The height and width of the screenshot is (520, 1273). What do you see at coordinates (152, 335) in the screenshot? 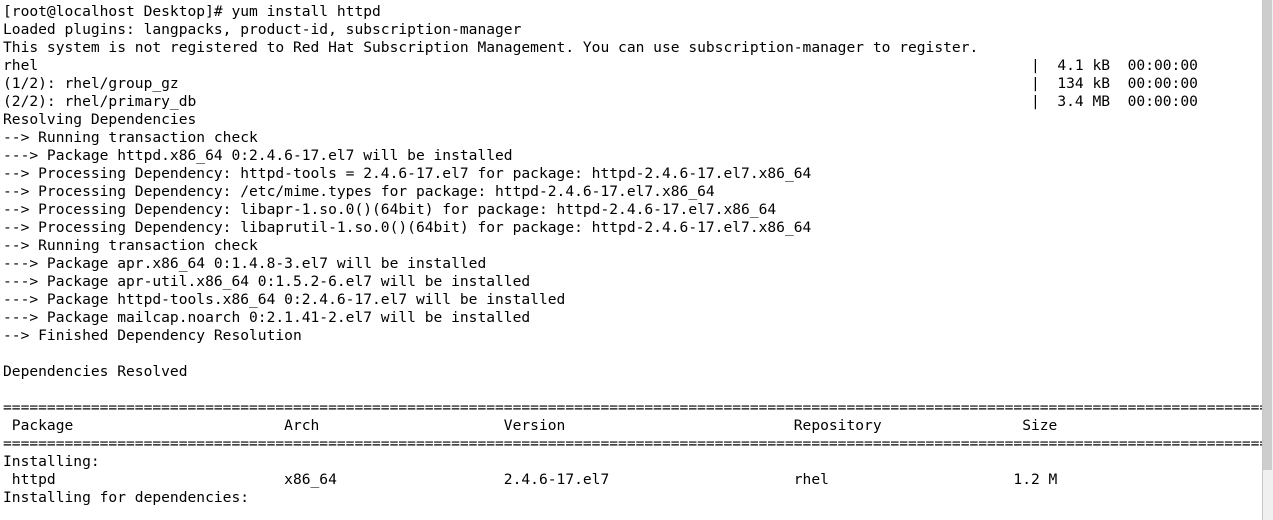
I see `terminal-line: --> Finished Dependency Resolution` at bounding box center [152, 335].